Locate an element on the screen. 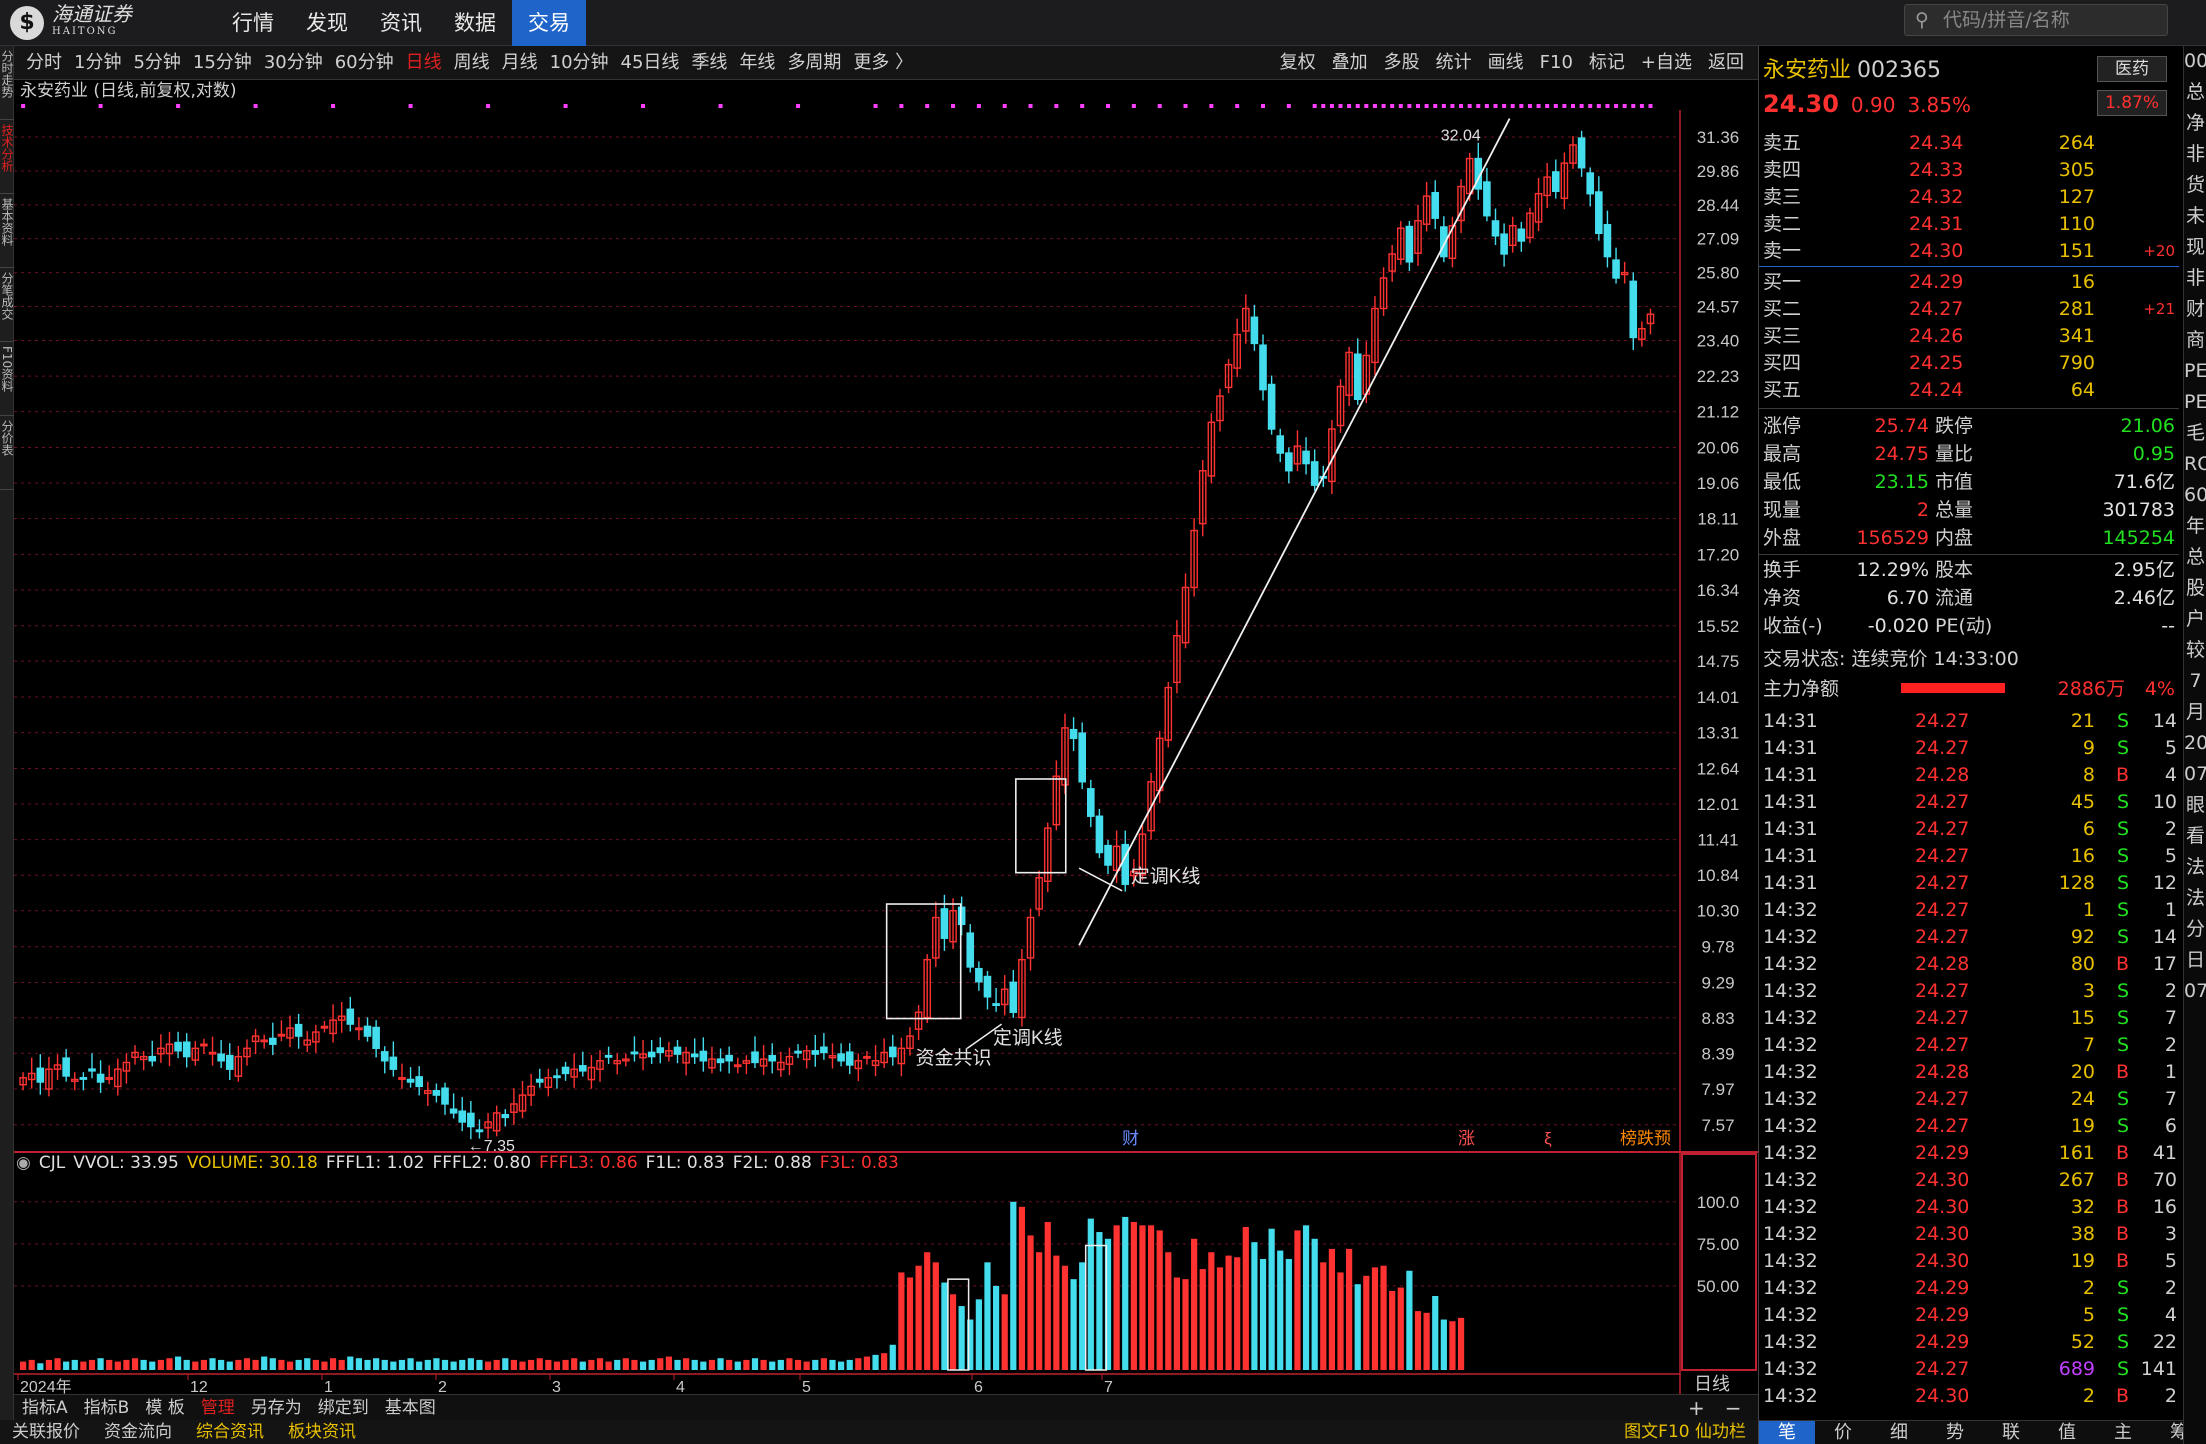 The height and width of the screenshot is (1444, 2206). period-8: 月线 is located at coordinates (520, 63).